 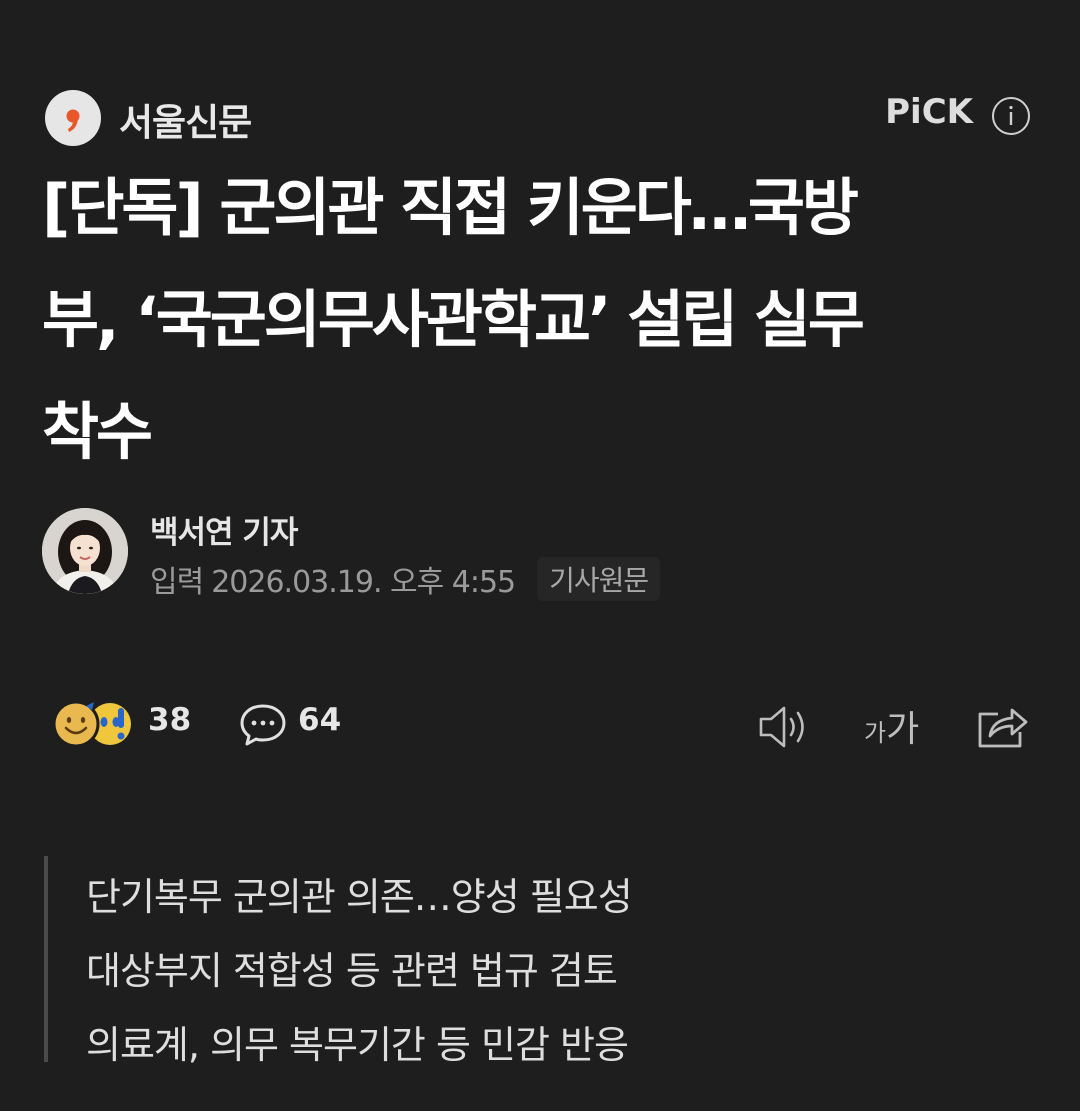 What do you see at coordinates (85, 551) in the screenshot?
I see `reporter-avatar` at bounding box center [85, 551].